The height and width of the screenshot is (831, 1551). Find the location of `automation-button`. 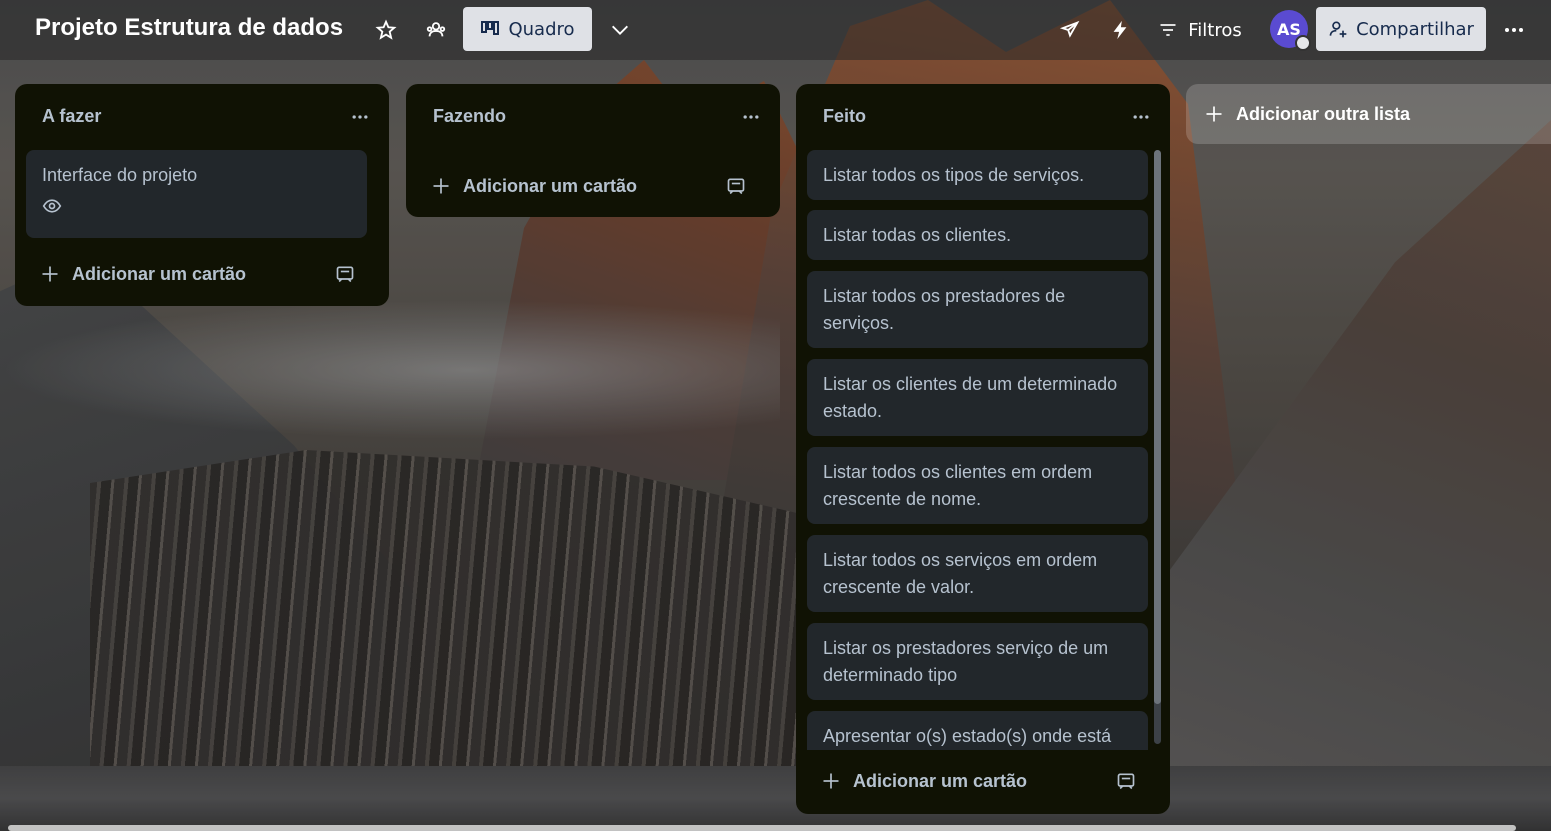

automation-button is located at coordinates (1120, 30).